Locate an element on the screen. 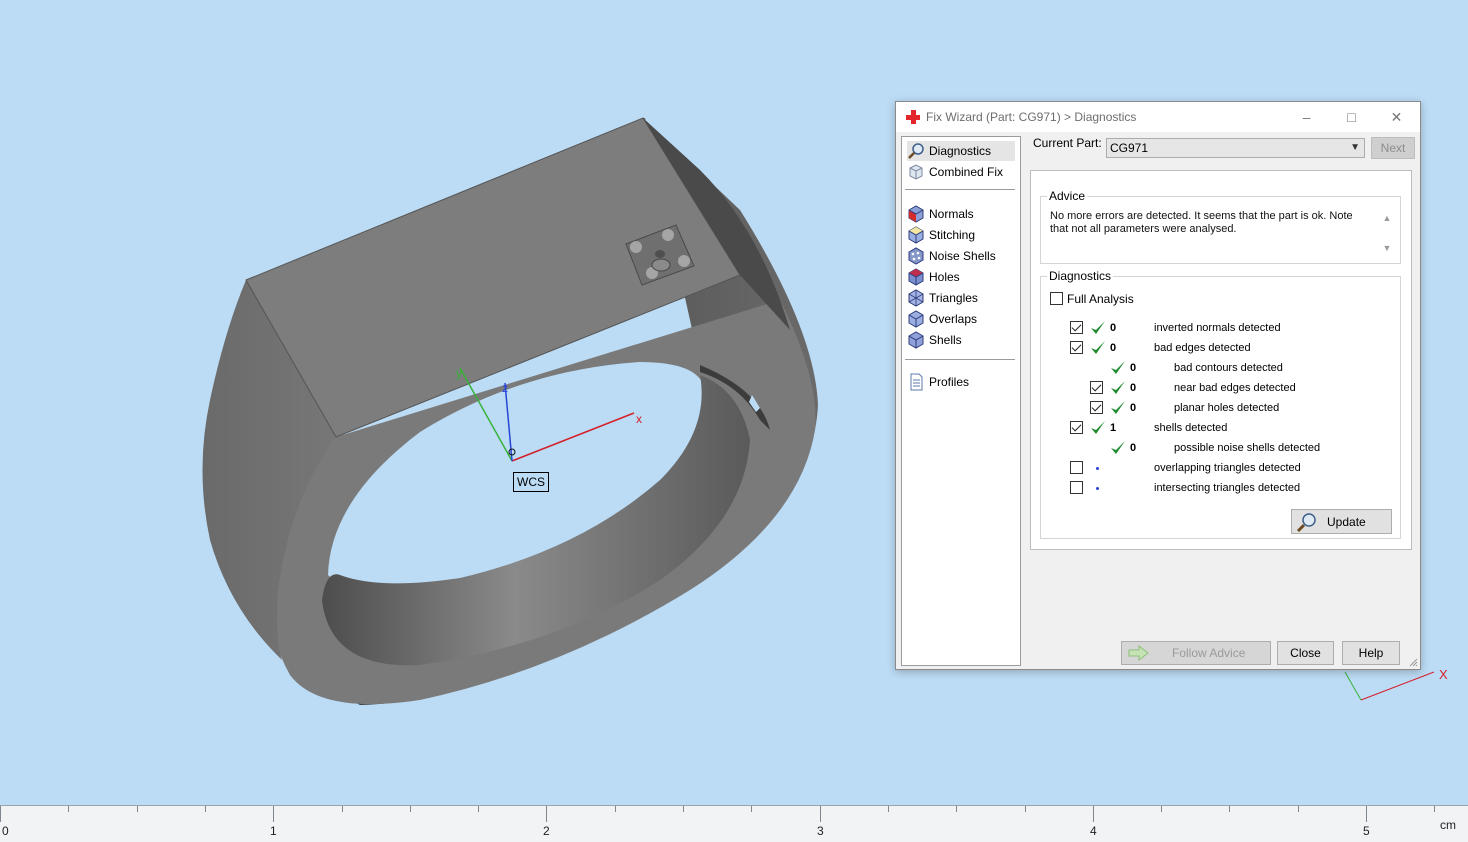 This screenshot has height=842, width=1468. nav-item-shells: Shells is located at coordinates (961, 340).